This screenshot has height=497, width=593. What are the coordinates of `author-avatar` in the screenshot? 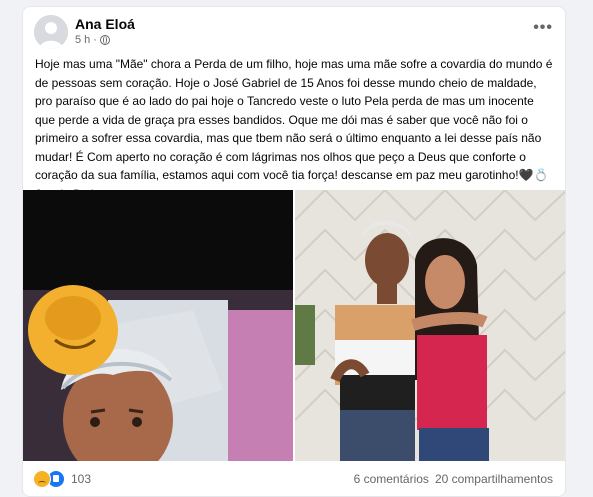 It's located at (51, 32).